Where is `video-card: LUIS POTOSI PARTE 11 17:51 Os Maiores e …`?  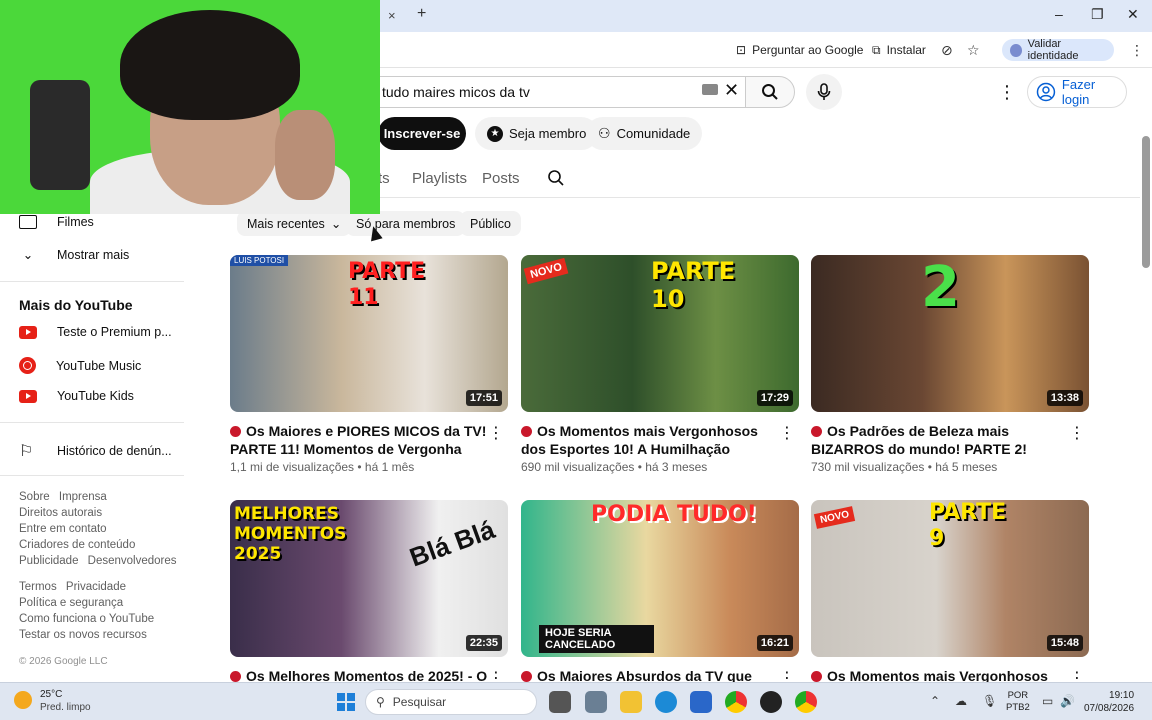 video-card: LUIS POTOSI PARTE 11 17:51 Os Maiores e … is located at coordinates (369, 364).